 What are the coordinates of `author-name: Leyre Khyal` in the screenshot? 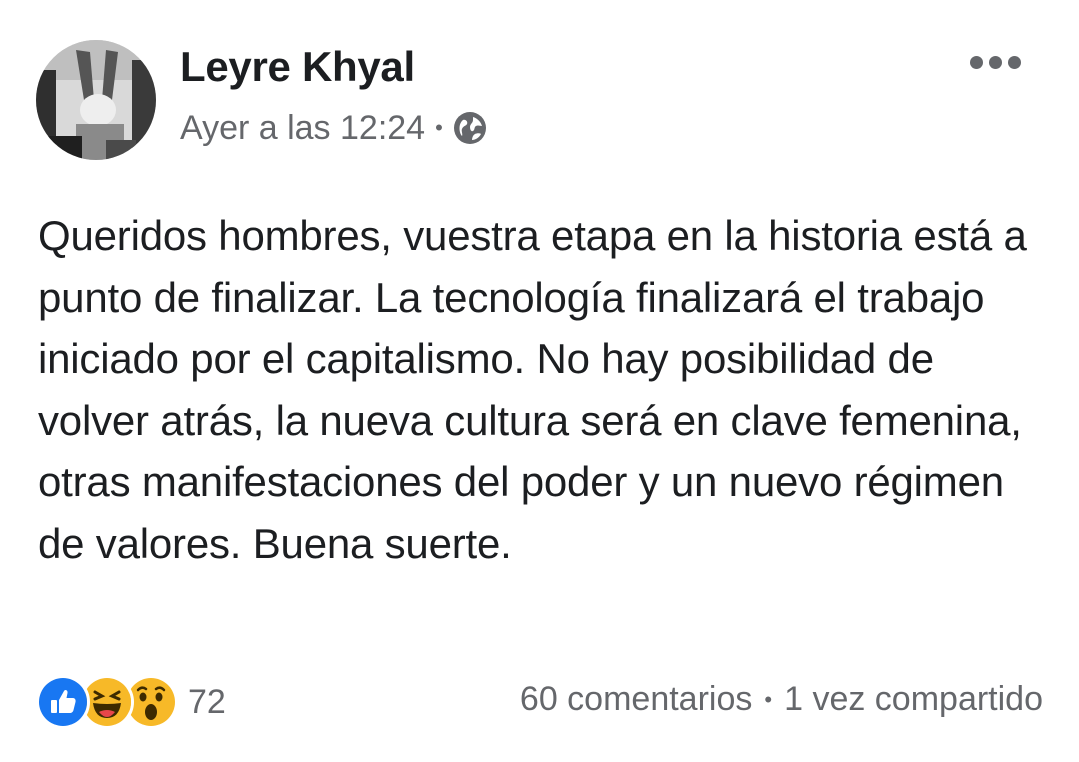 It's located at (297, 67).